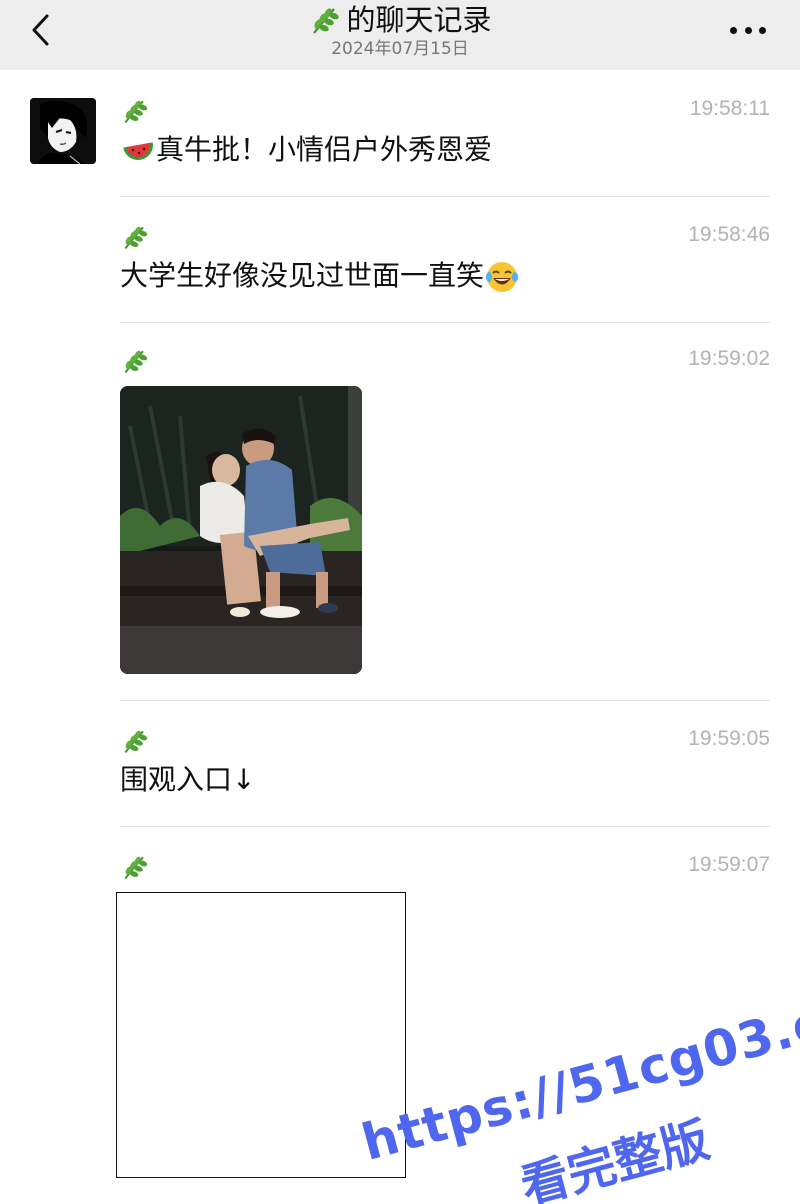  I want to click on message-time: 19:59:02, so click(729, 358).